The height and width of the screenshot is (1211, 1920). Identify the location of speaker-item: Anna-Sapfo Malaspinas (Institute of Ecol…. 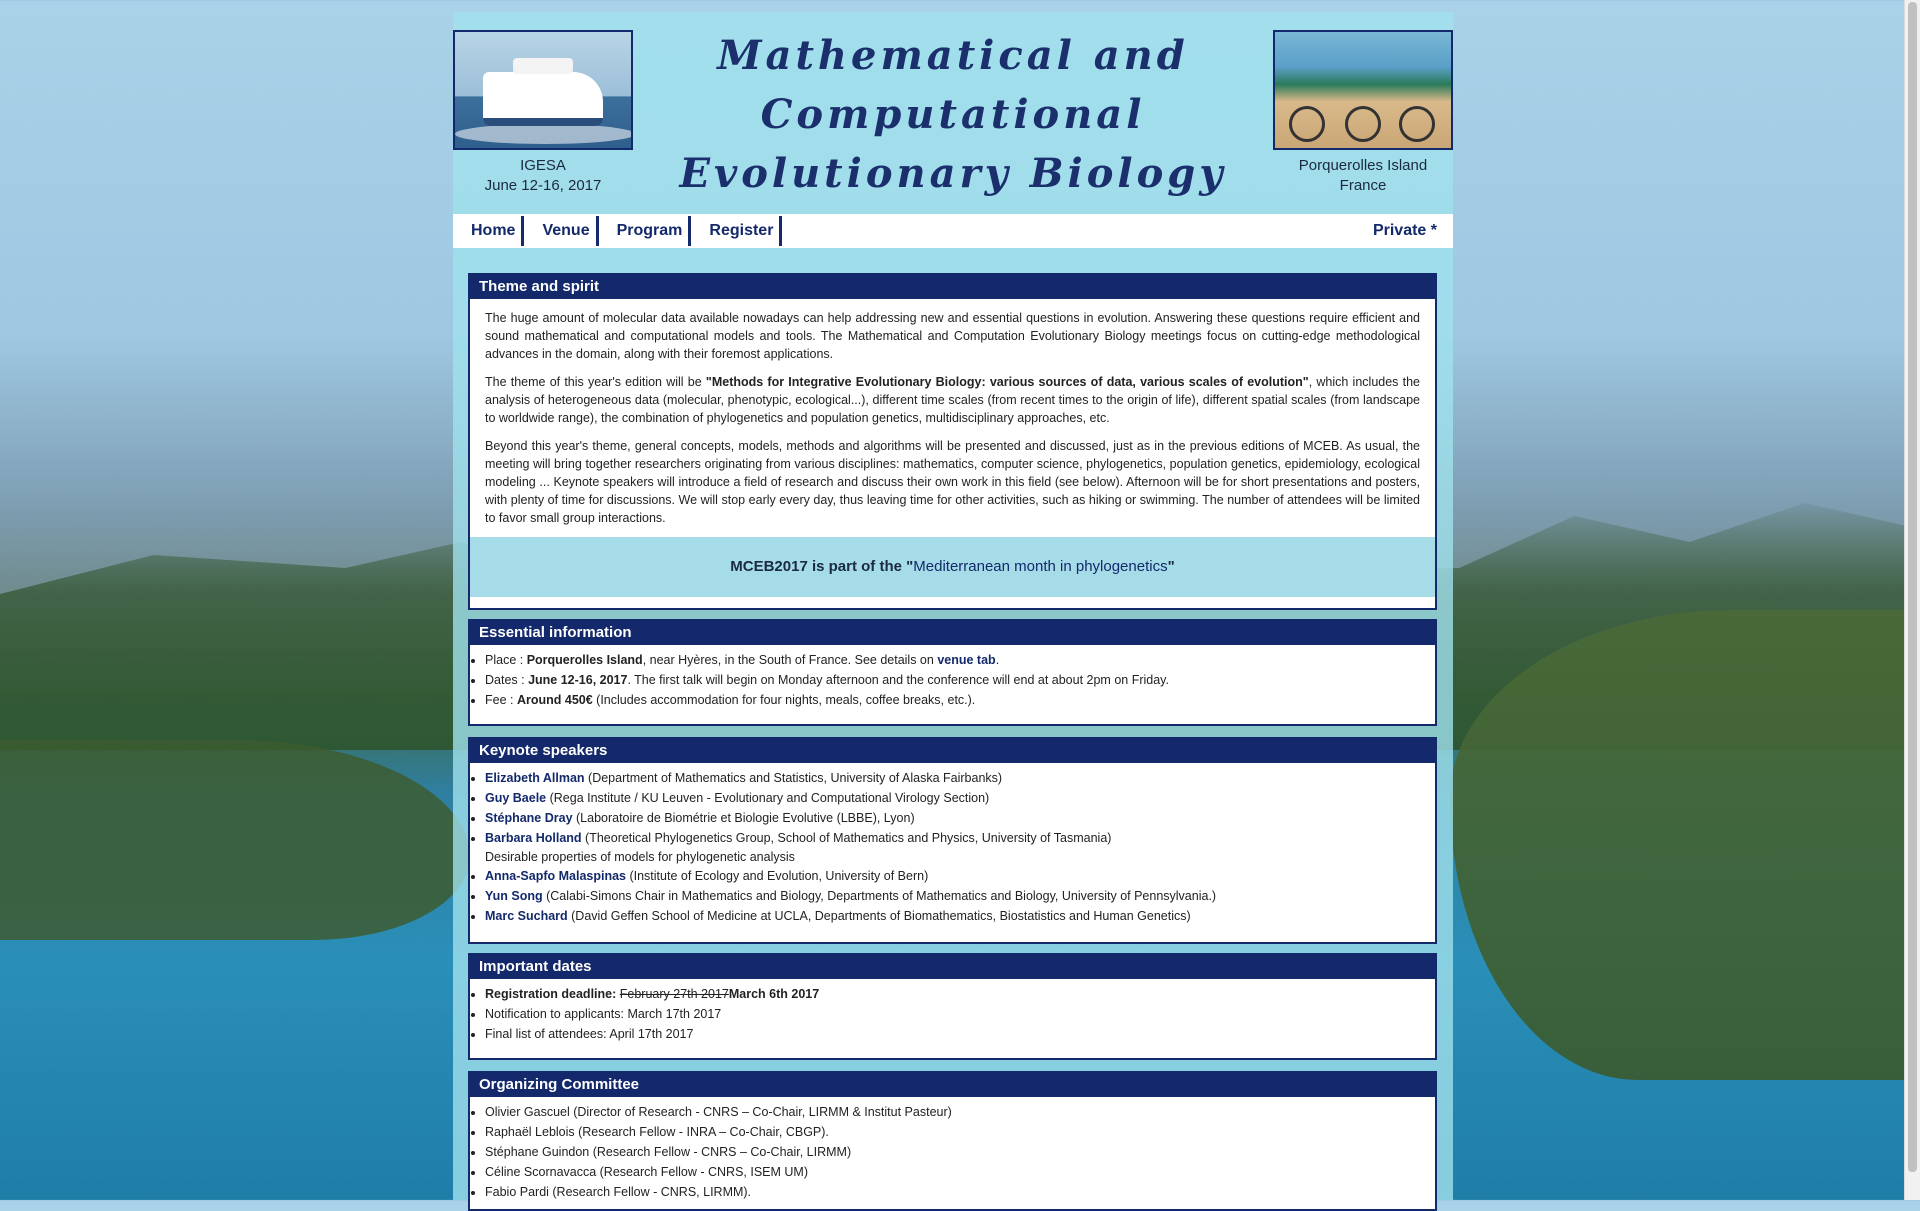
(960, 876).